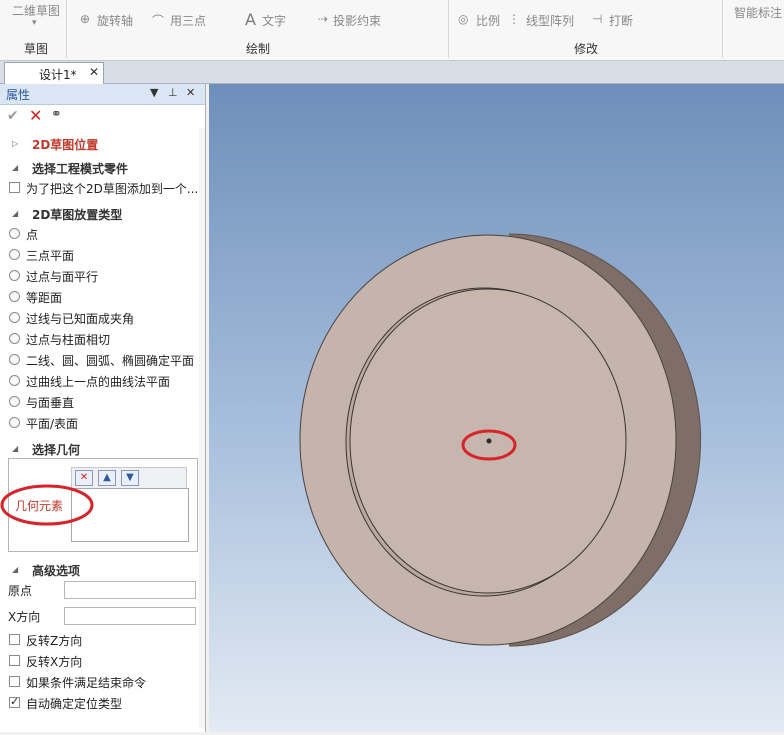  I want to click on rotate-axis-icon: ⊕, so click(85, 19).